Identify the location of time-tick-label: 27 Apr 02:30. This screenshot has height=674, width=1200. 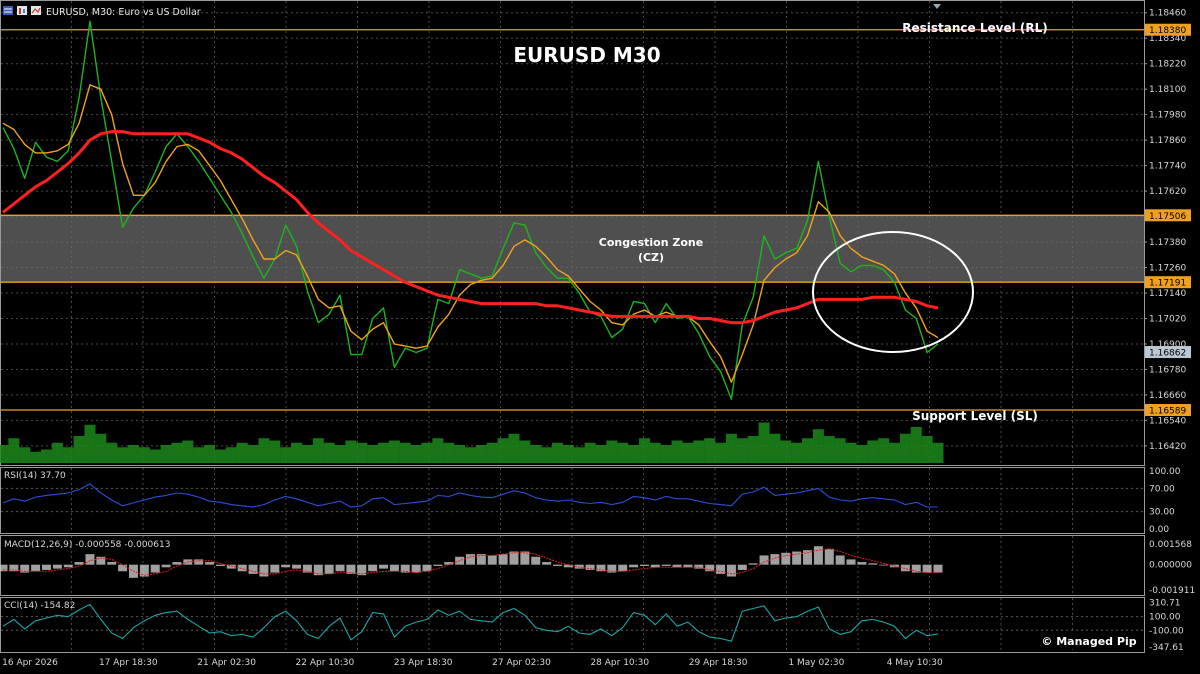
(521, 663).